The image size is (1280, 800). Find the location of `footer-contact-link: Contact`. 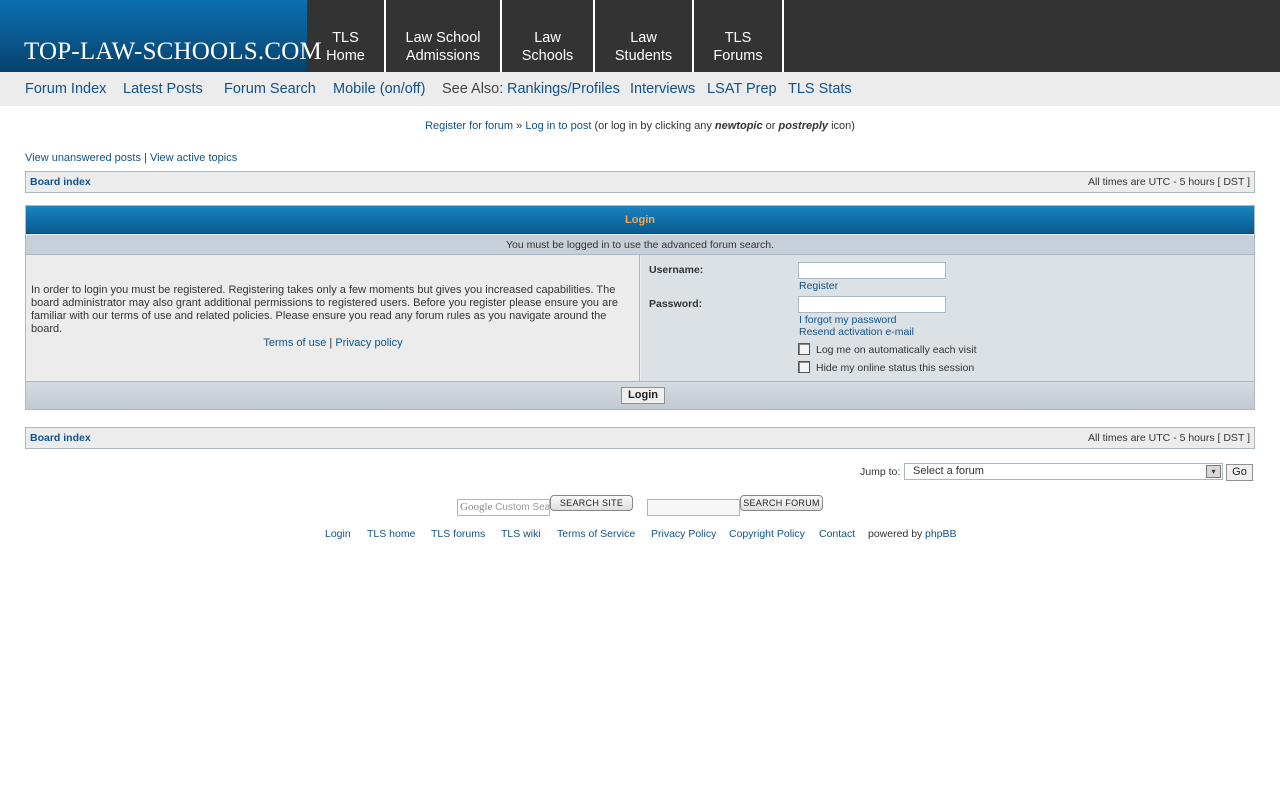

footer-contact-link: Contact is located at coordinates (837, 534).